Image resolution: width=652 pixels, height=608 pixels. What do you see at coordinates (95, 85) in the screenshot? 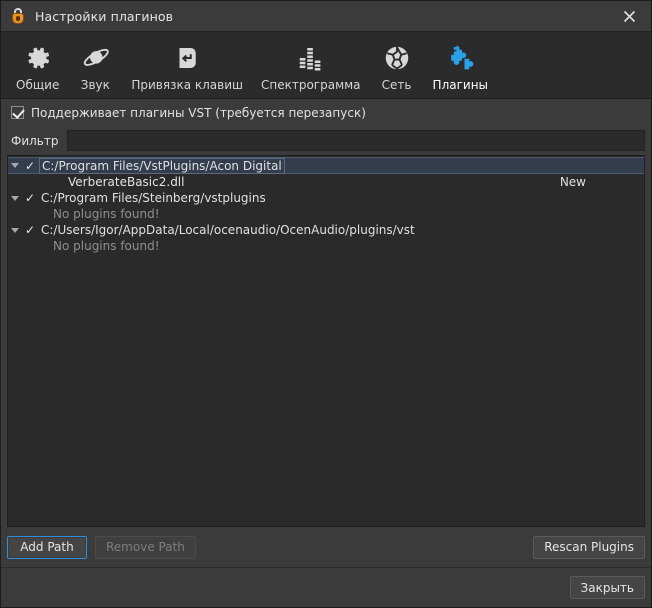
I see `tab-sound-label: Звук` at bounding box center [95, 85].